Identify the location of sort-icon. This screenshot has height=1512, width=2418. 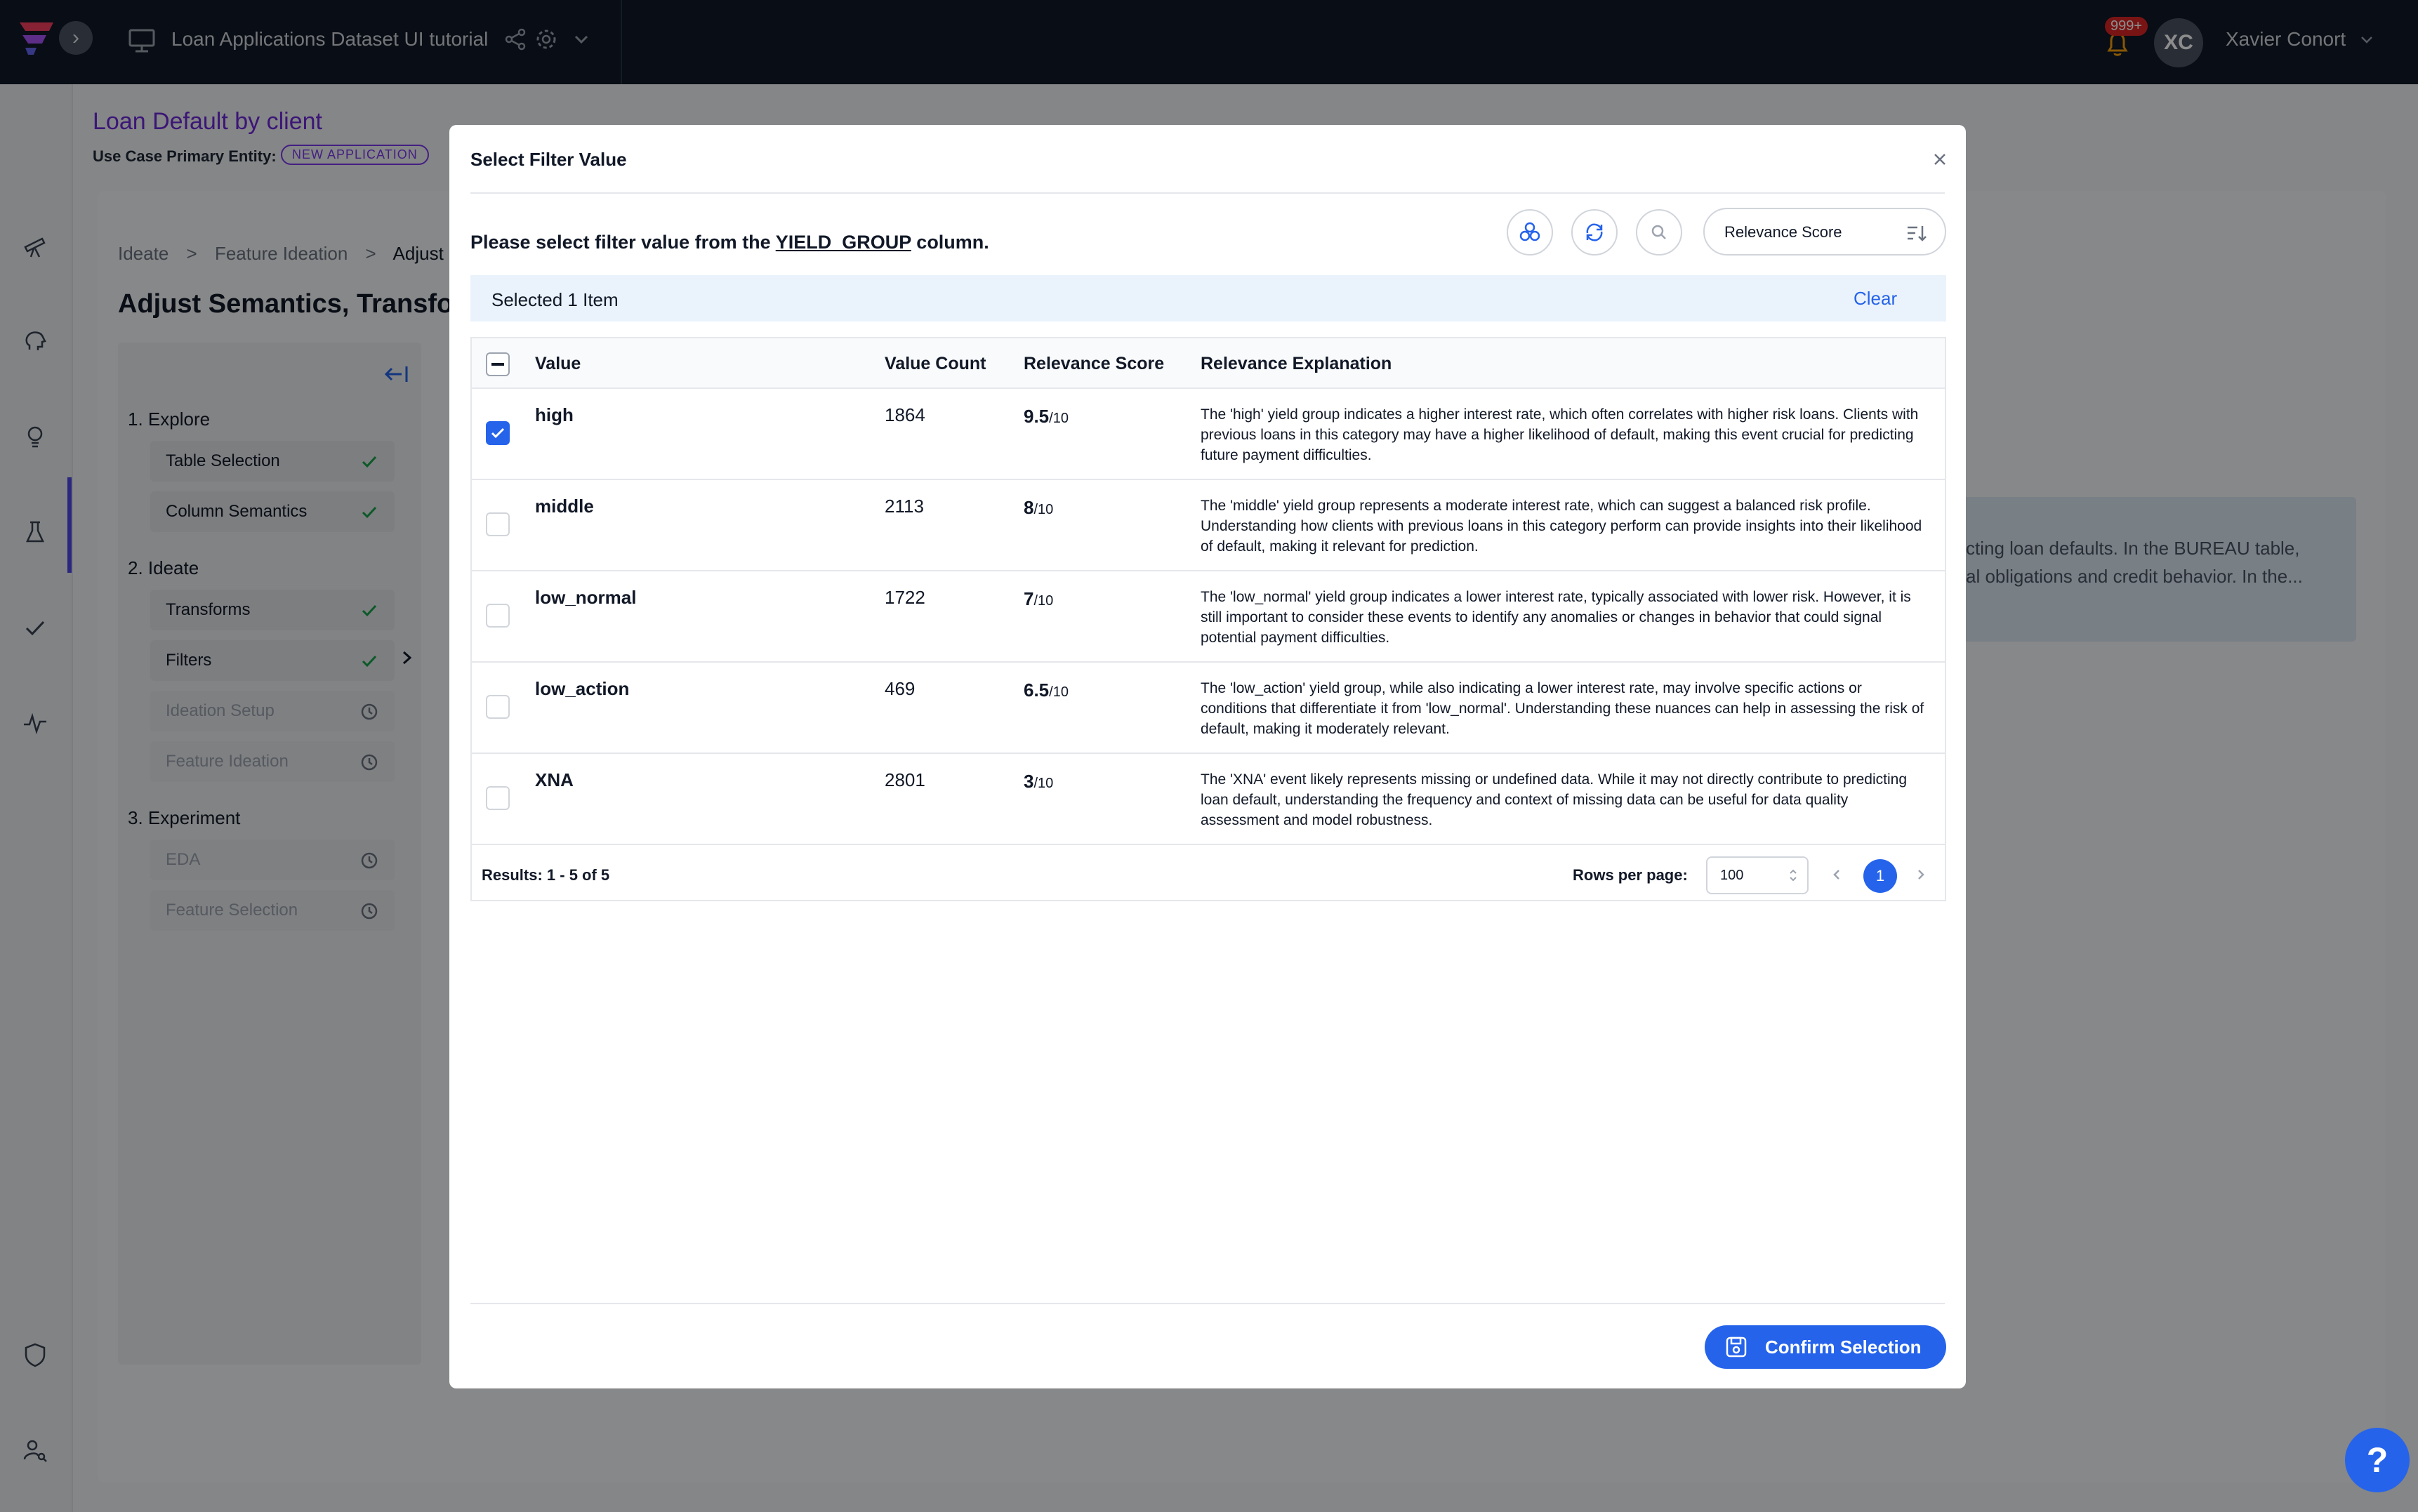
(1917, 233).